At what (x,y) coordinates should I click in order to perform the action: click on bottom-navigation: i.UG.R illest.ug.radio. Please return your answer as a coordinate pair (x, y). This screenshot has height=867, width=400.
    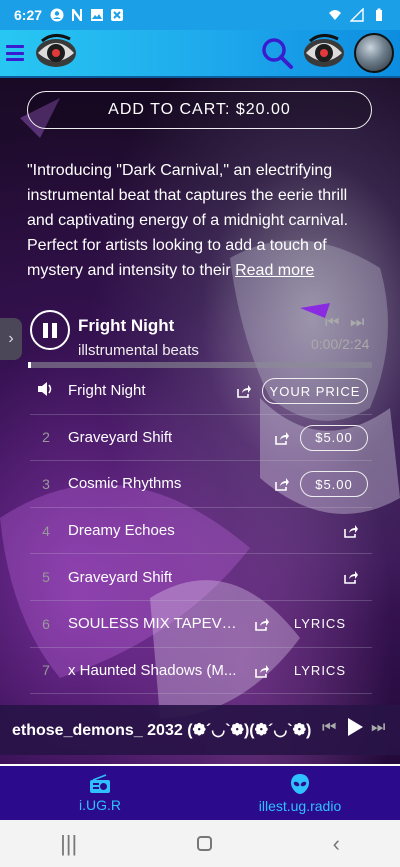
    Looking at the image, I should click on (200, 792).